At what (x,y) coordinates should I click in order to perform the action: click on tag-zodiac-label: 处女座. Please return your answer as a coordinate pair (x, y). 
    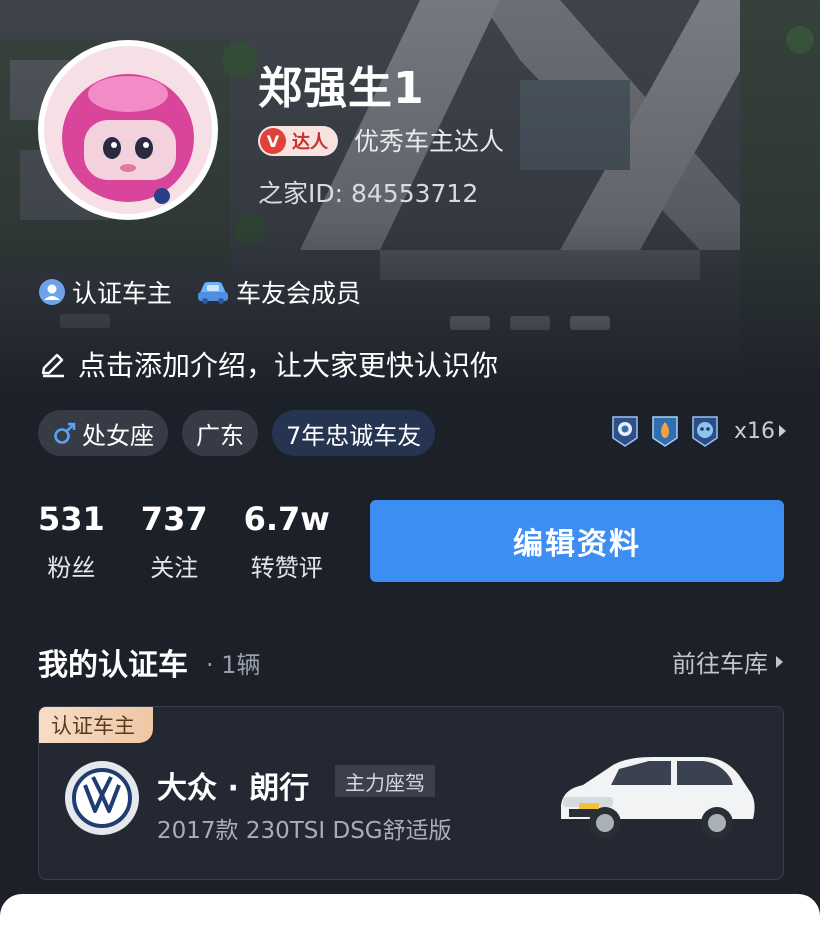
    Looking at the image, I should click on (118, 435).